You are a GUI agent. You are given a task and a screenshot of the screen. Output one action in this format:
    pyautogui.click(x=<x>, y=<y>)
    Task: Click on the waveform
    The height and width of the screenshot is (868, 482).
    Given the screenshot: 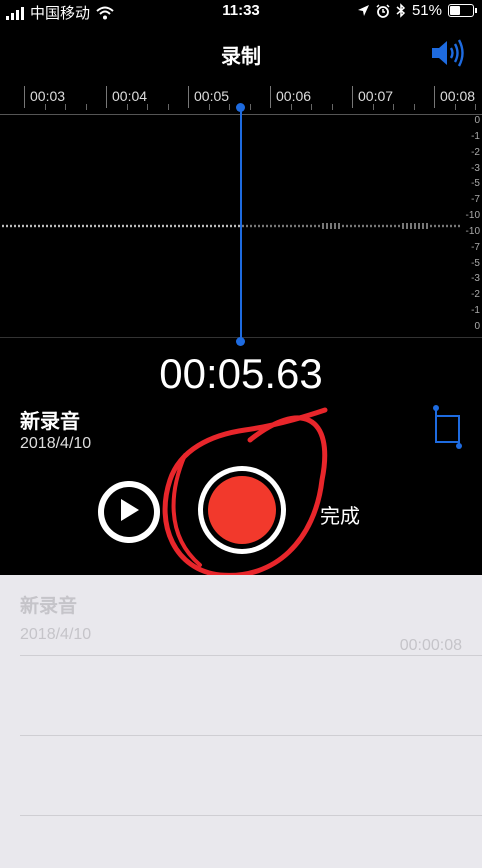 What is the action you would take?
    pyautogui.click(x=231, y=226)
    